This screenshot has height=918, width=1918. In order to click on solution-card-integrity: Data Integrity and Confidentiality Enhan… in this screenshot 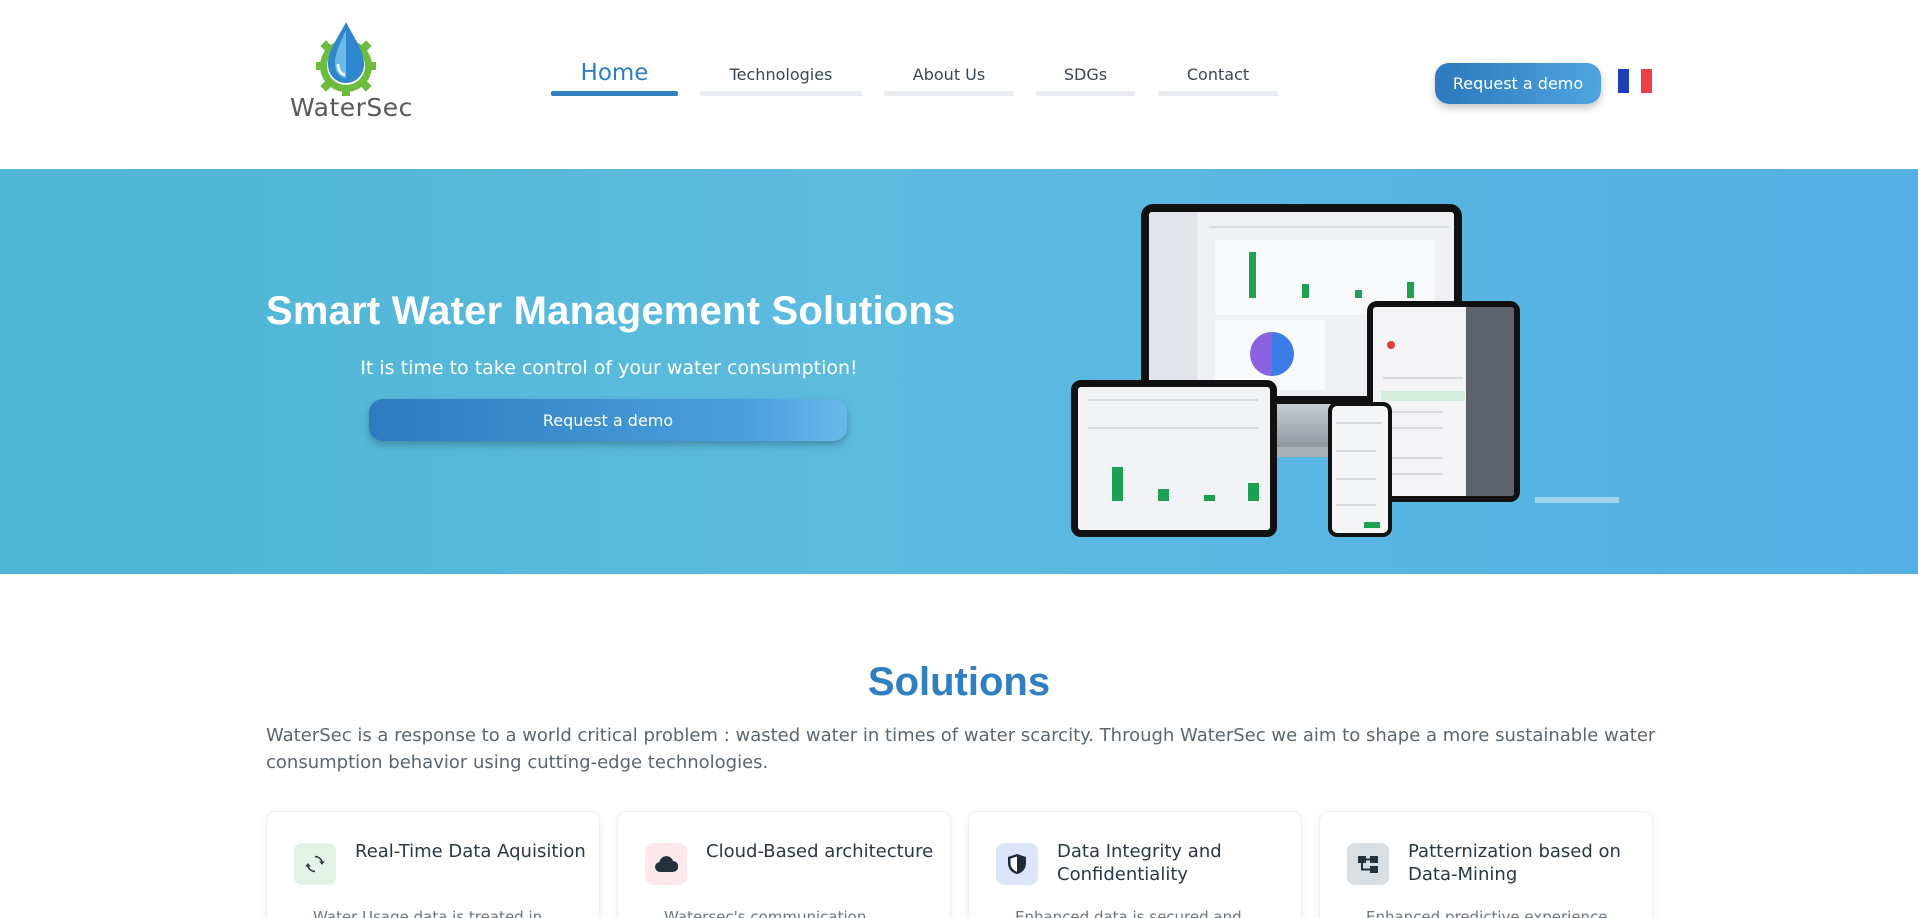, I will do `click(1135, 864)`.